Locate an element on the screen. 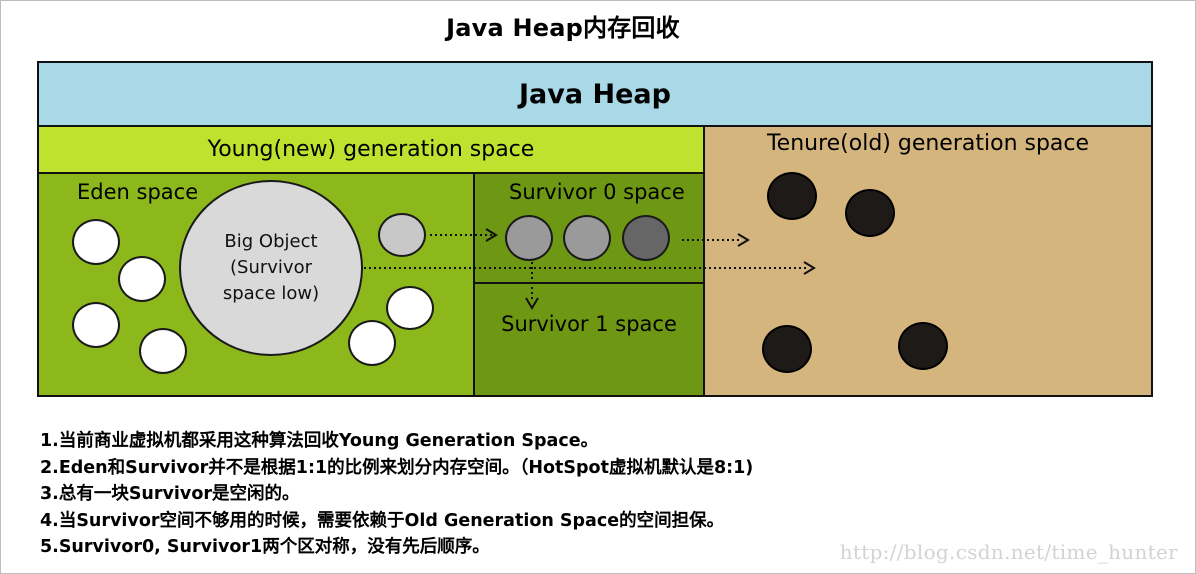  eden-space-label: Eden space is located at coordinates (138, 192).